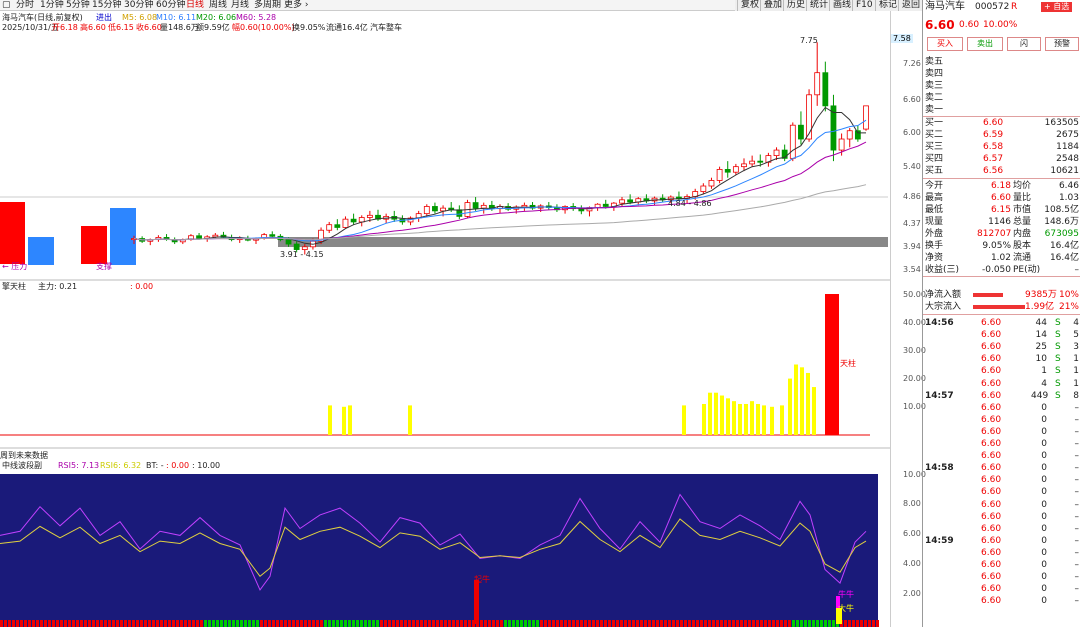 The image size is (1080, 627). I want to click on tick-row: 14:59 6.60 0 –, so click(1002, 541).